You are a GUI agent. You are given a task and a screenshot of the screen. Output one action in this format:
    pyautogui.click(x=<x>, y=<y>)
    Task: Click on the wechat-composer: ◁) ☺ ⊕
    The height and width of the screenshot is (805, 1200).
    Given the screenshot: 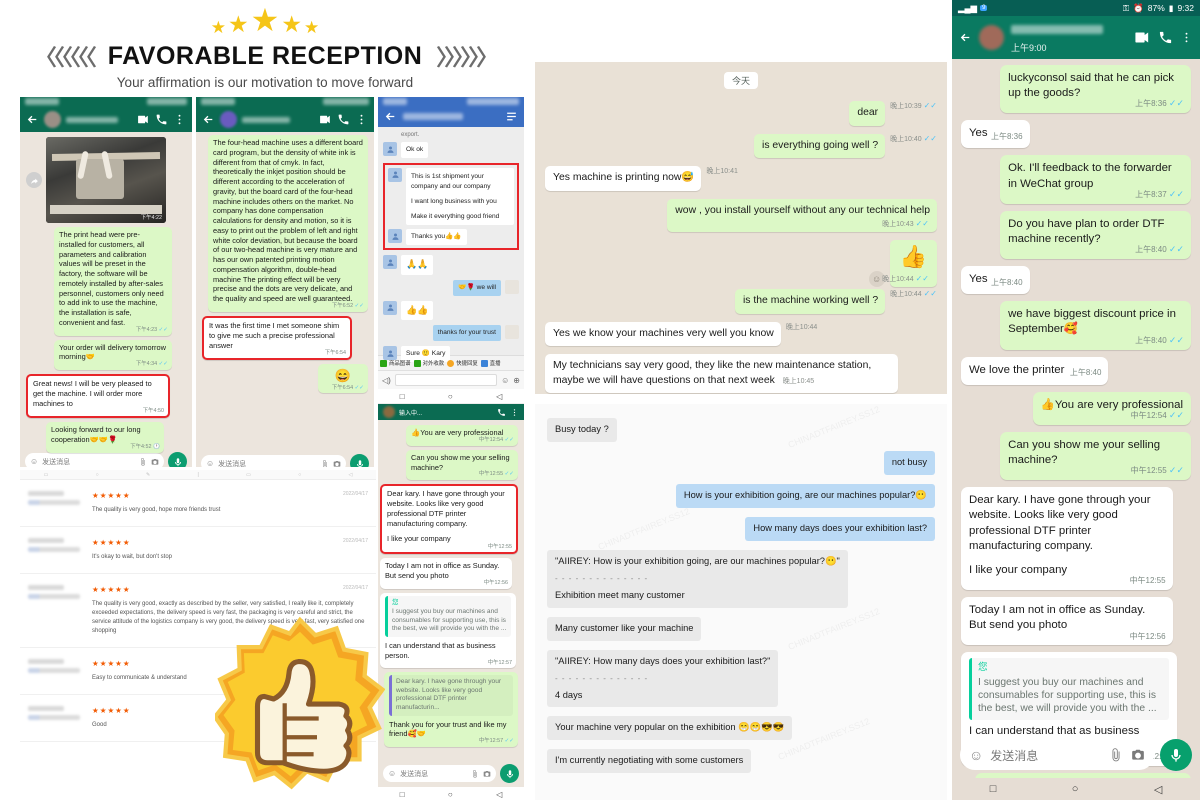 What is the action you would take?
    pyautogui.click(x=451, y=379)
    